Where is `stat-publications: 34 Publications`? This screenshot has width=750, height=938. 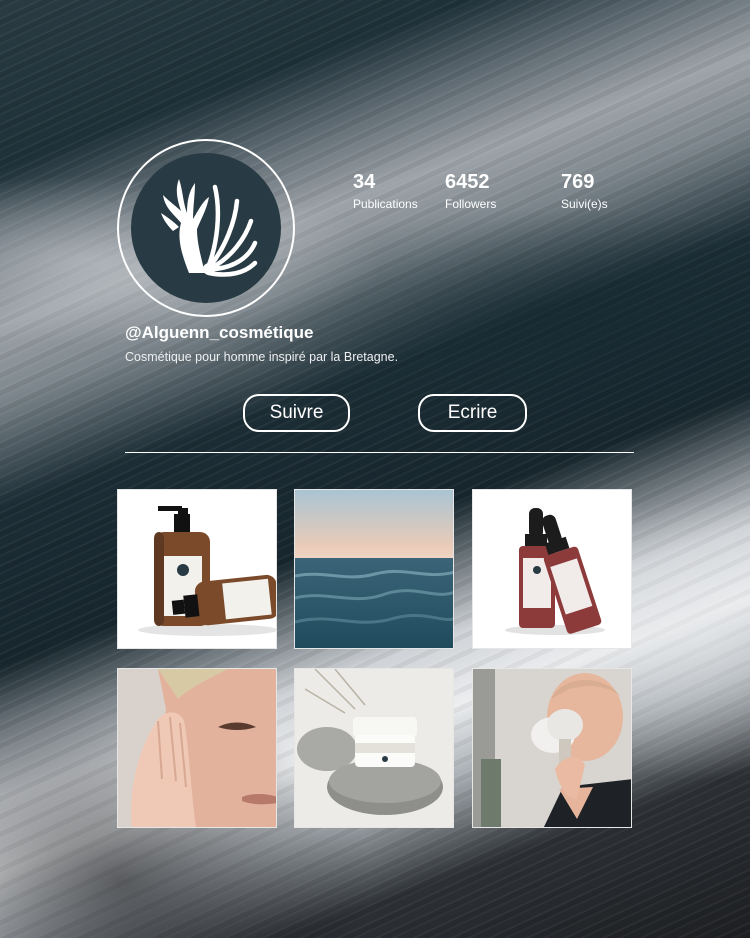
stat-publications: 34 Publications is located at coordinates (385, 191).